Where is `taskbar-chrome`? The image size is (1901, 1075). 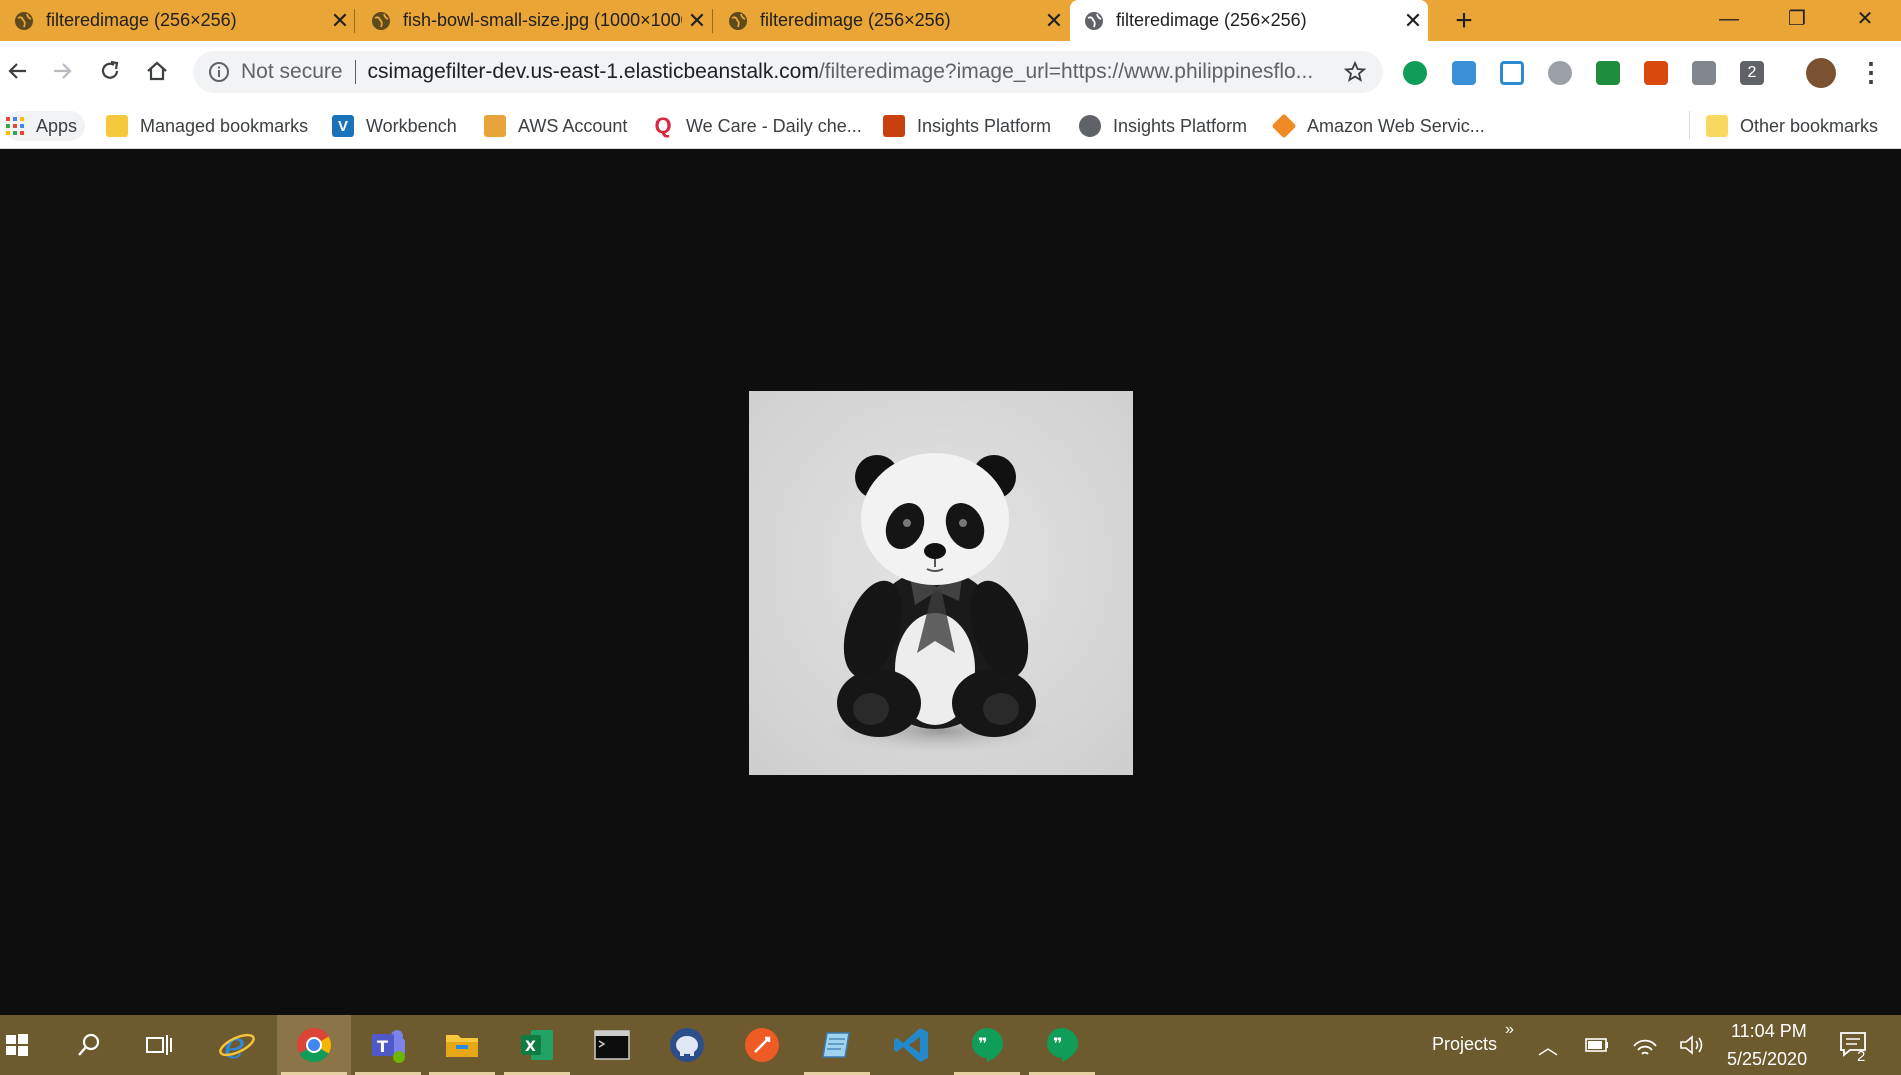
taskbar-chrome is located at coordinates (314, 1045).